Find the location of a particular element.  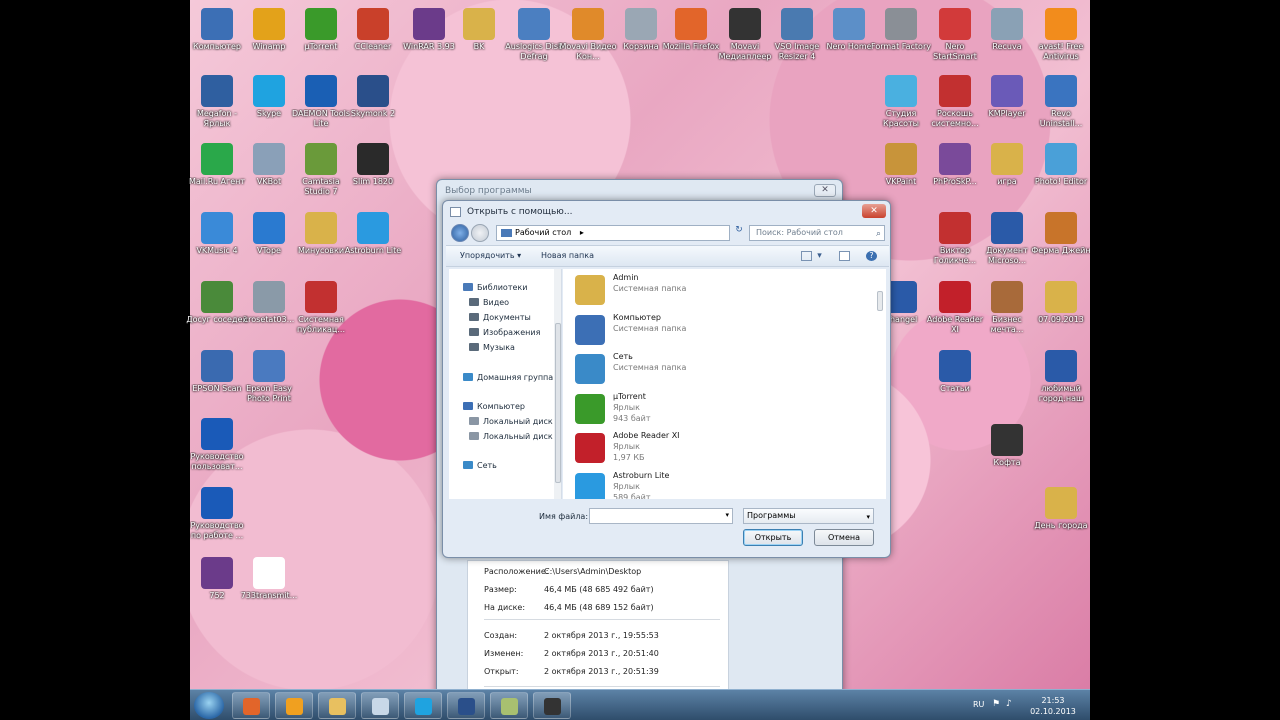

desktop-icon: VKPaint is located at coordinates (901, 165).